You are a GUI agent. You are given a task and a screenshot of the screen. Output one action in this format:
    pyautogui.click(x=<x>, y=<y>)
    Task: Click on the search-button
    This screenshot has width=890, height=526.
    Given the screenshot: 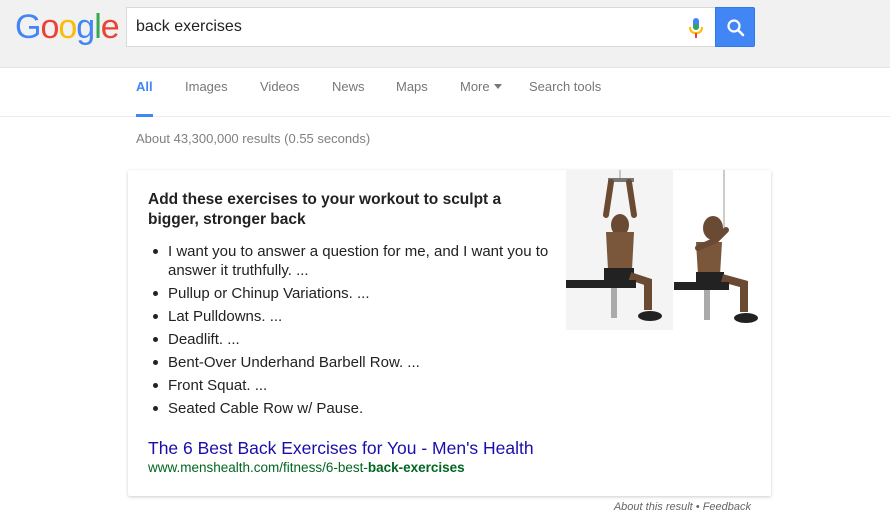 What is the action you would take?
    pyautogui.click(x=735, y=27)
    